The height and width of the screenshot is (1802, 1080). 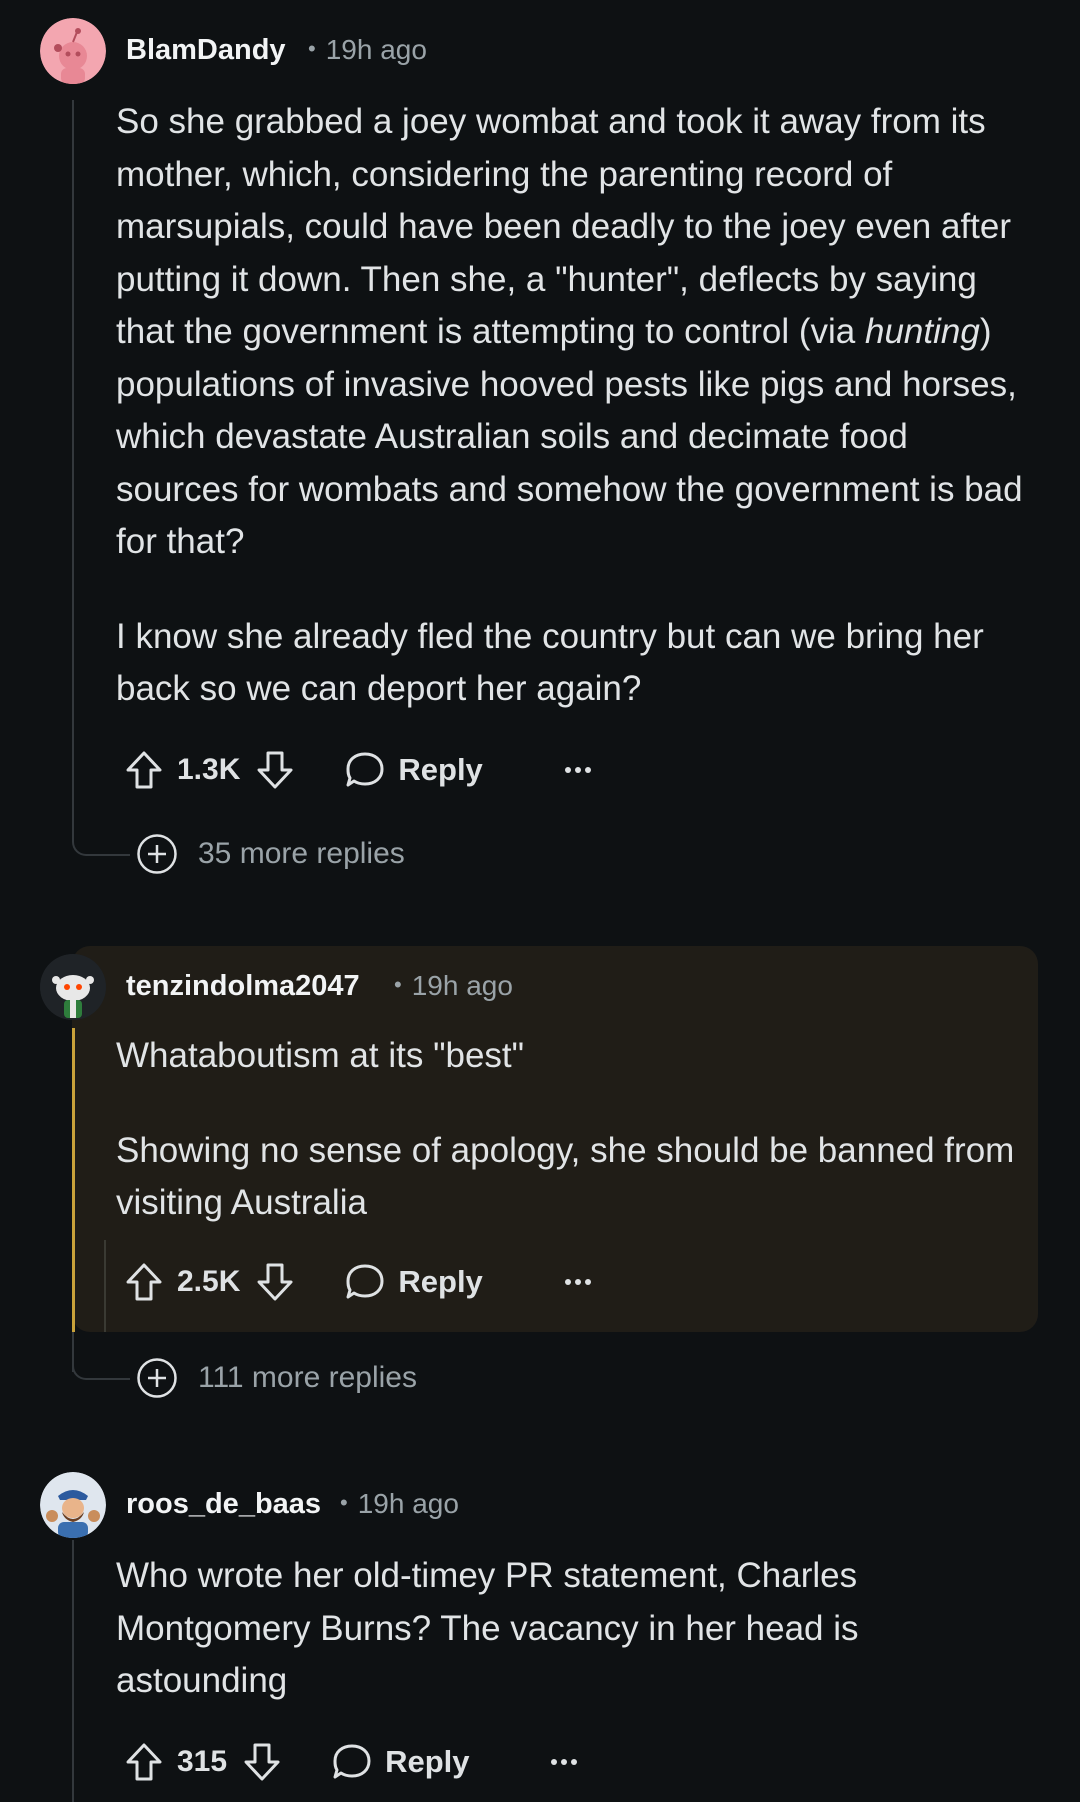 I want to click on vote-count: 315, so click(x=202, y=1761).